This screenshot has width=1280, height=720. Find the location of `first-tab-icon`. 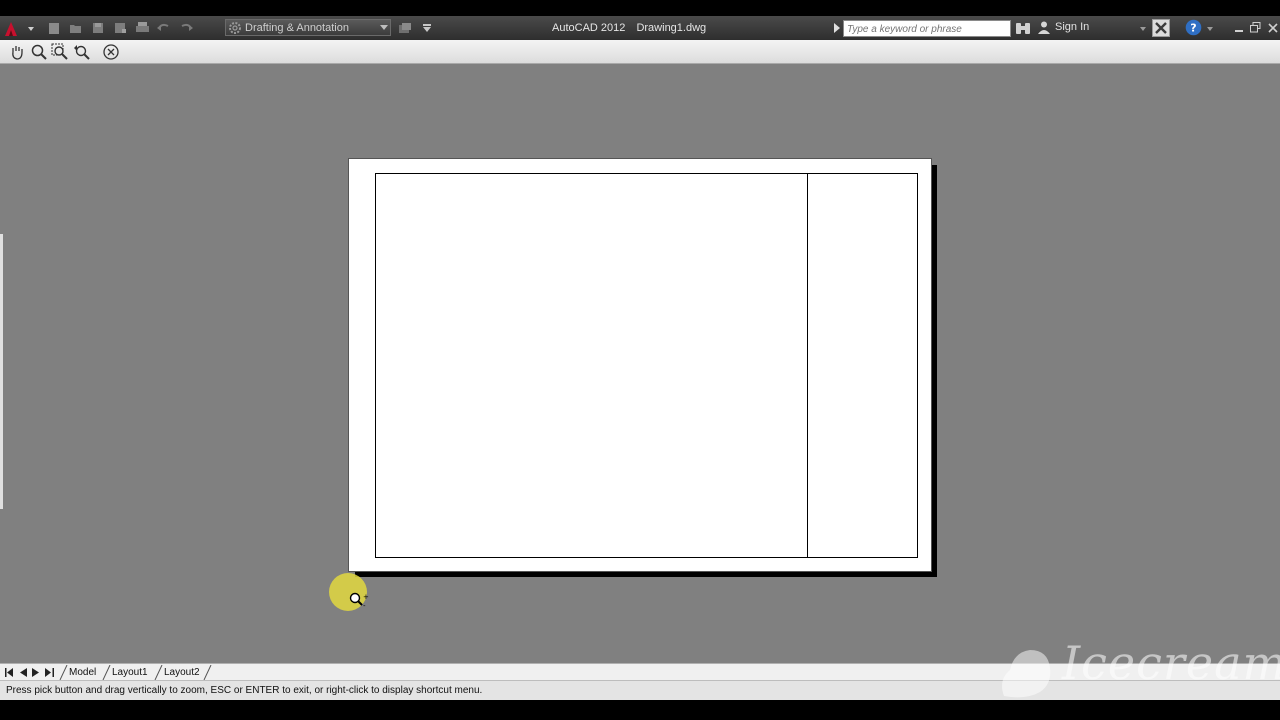

first-tab-icon is located at coordinates (9, 672).